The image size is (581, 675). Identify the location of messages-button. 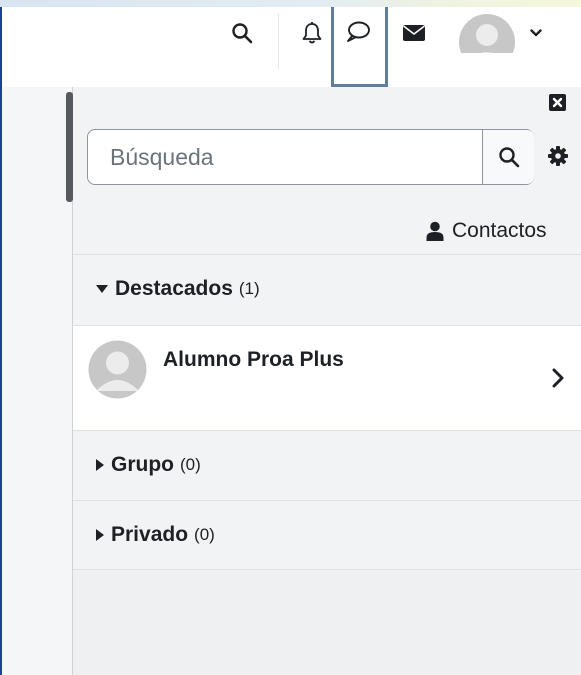
(359, 47).